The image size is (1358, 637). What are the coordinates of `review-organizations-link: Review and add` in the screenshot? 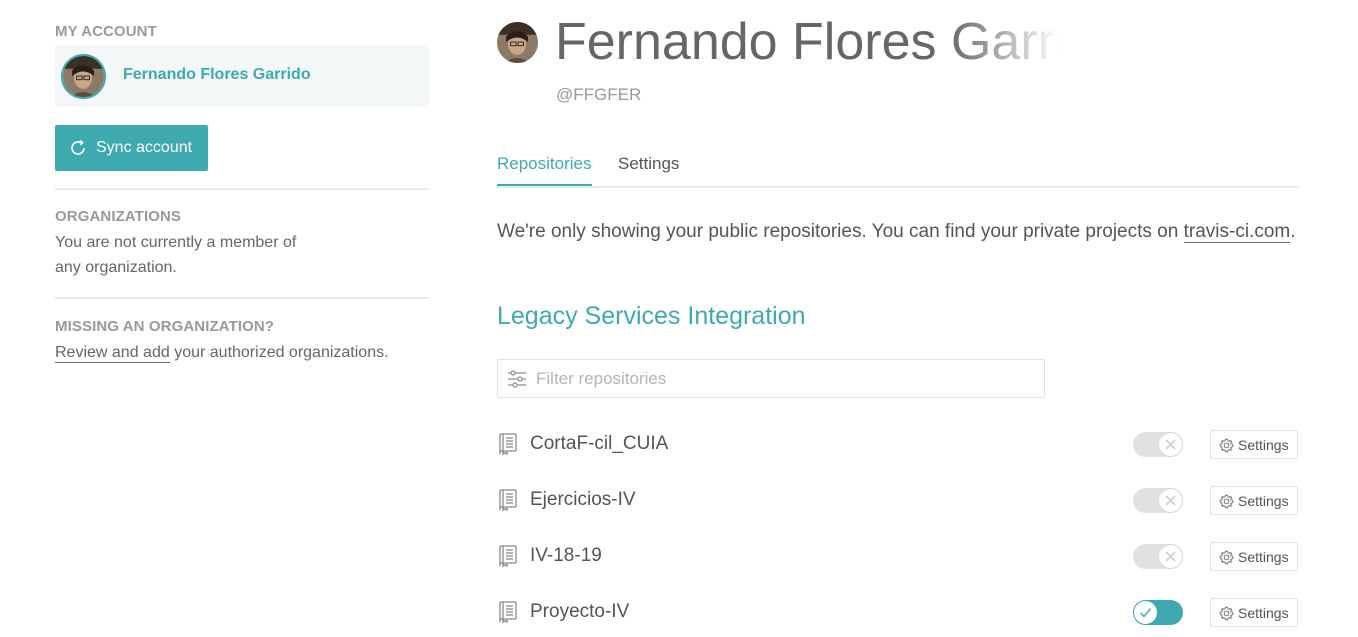 It's located at (112, 353).